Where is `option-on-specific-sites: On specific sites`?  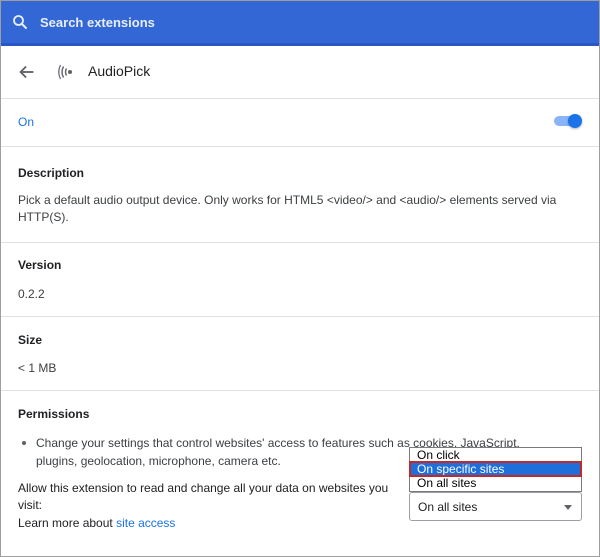 option-on-specific-sites: On specific sites is located at coordinates (495, 469).